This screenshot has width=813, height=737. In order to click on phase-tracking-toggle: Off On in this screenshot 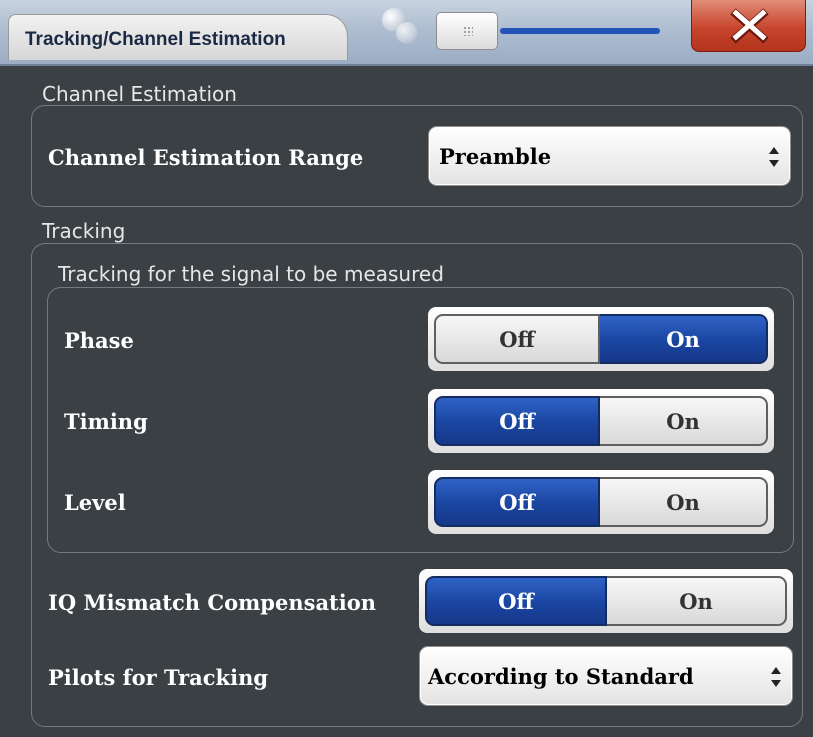, I will do `click(601, 339)`.